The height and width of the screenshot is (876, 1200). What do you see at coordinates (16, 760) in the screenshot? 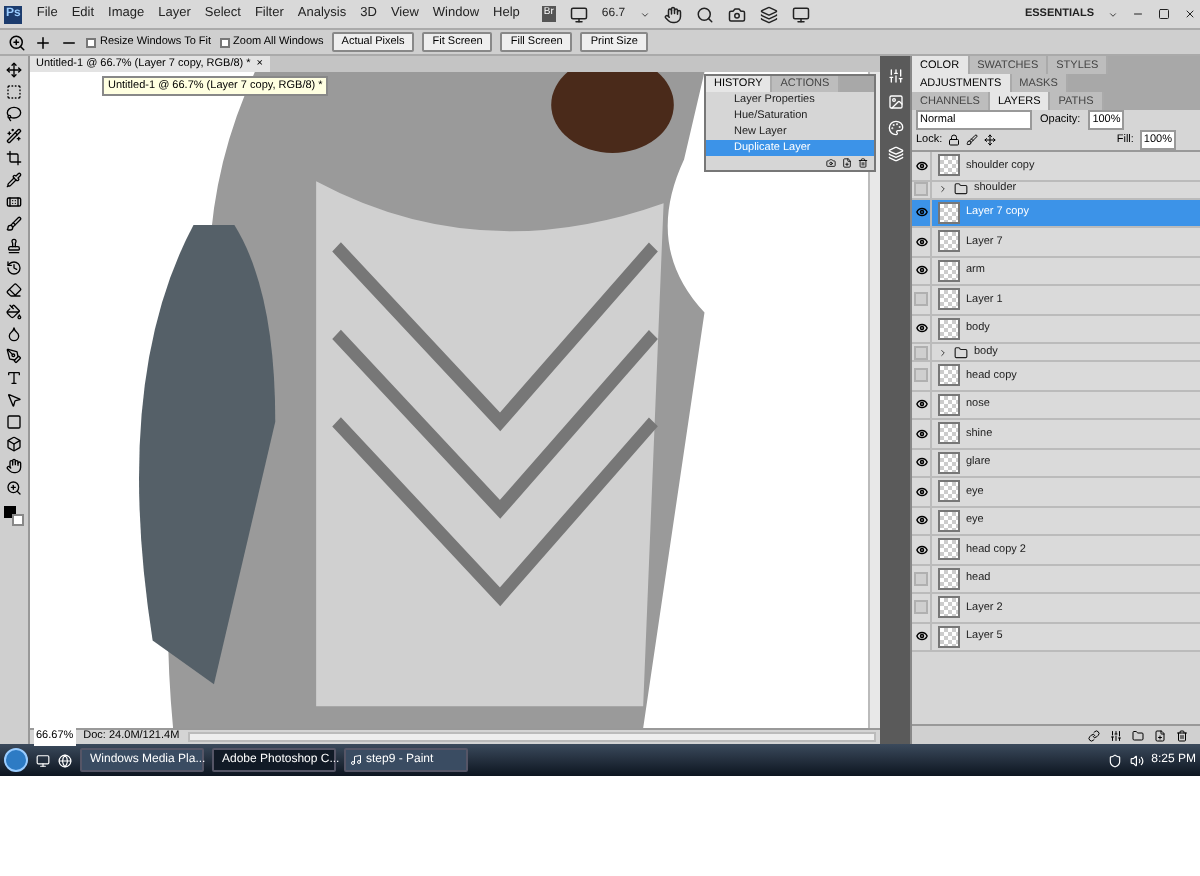
I see `start-button` at bounding box center [16, 760].